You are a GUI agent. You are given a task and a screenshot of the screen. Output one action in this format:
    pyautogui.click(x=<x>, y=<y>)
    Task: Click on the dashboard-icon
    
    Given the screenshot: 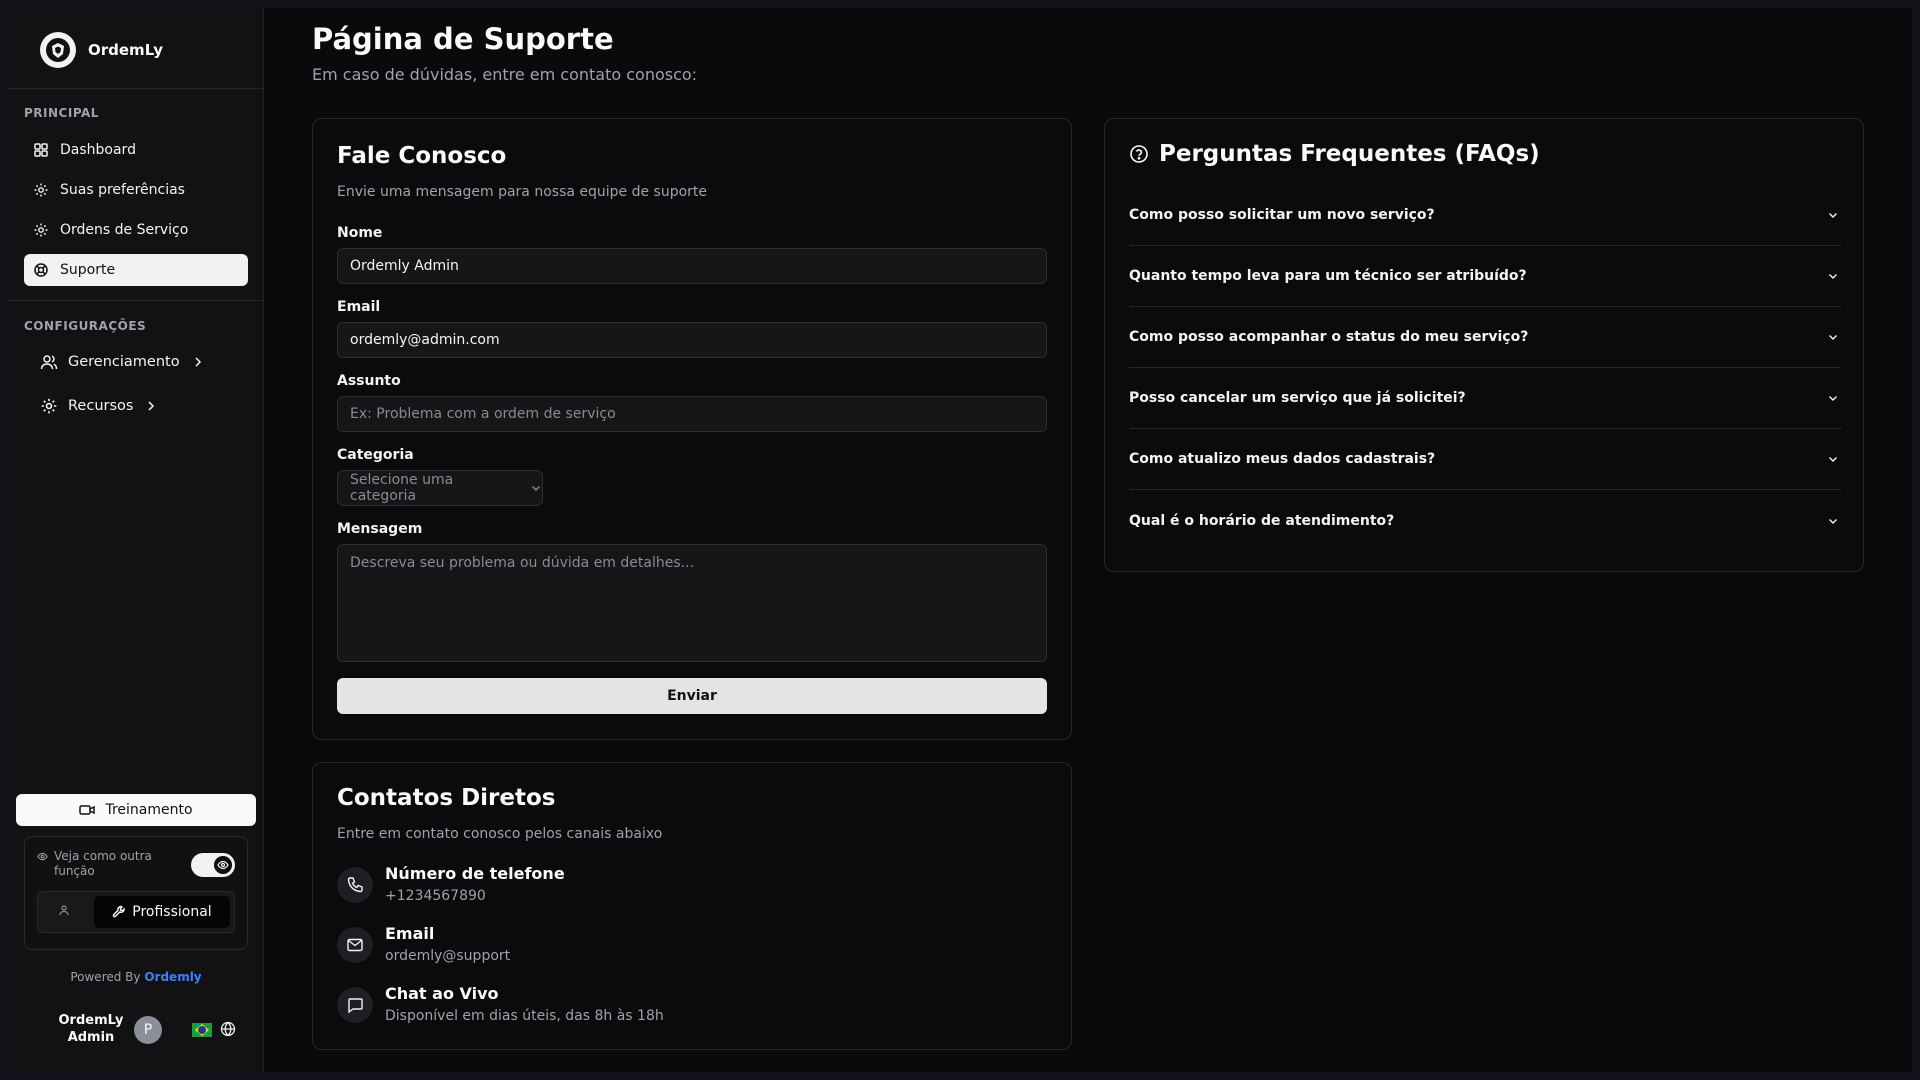 What is the action you would take?
    pyautogui.click(x=41, y=150)
    